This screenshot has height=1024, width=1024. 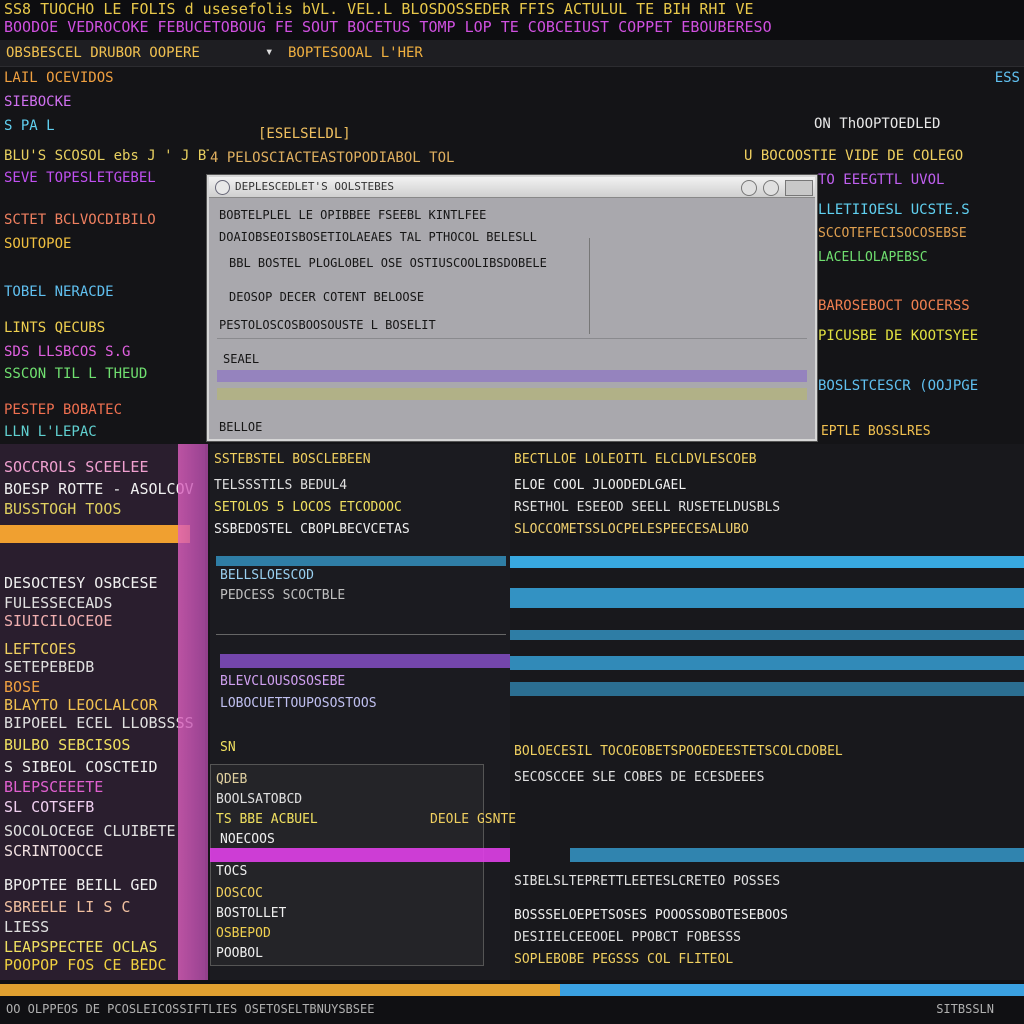 What do you see at coordinates (269, 52) in the screenshot?
I see `chevron-down-icon: ▾` at bounding box center [269, 52].